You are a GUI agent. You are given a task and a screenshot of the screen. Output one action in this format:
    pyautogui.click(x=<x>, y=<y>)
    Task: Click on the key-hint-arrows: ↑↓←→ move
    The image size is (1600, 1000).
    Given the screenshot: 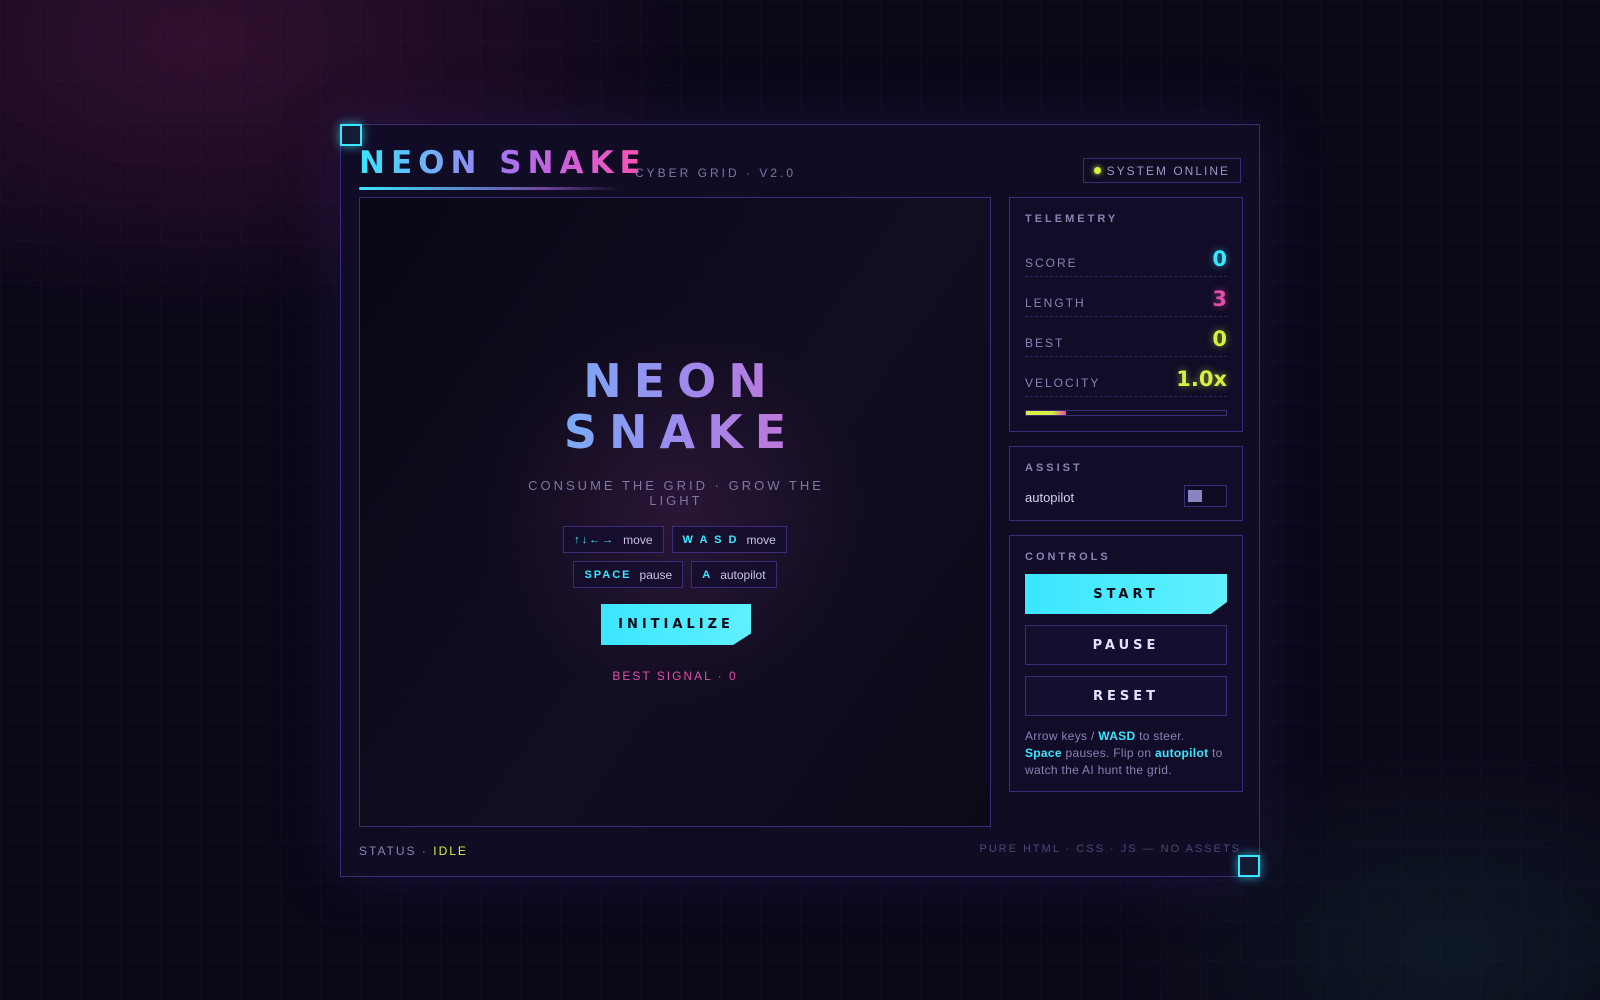 What is the action you would take?
    pyautogui.click(x=613, y=539)
    